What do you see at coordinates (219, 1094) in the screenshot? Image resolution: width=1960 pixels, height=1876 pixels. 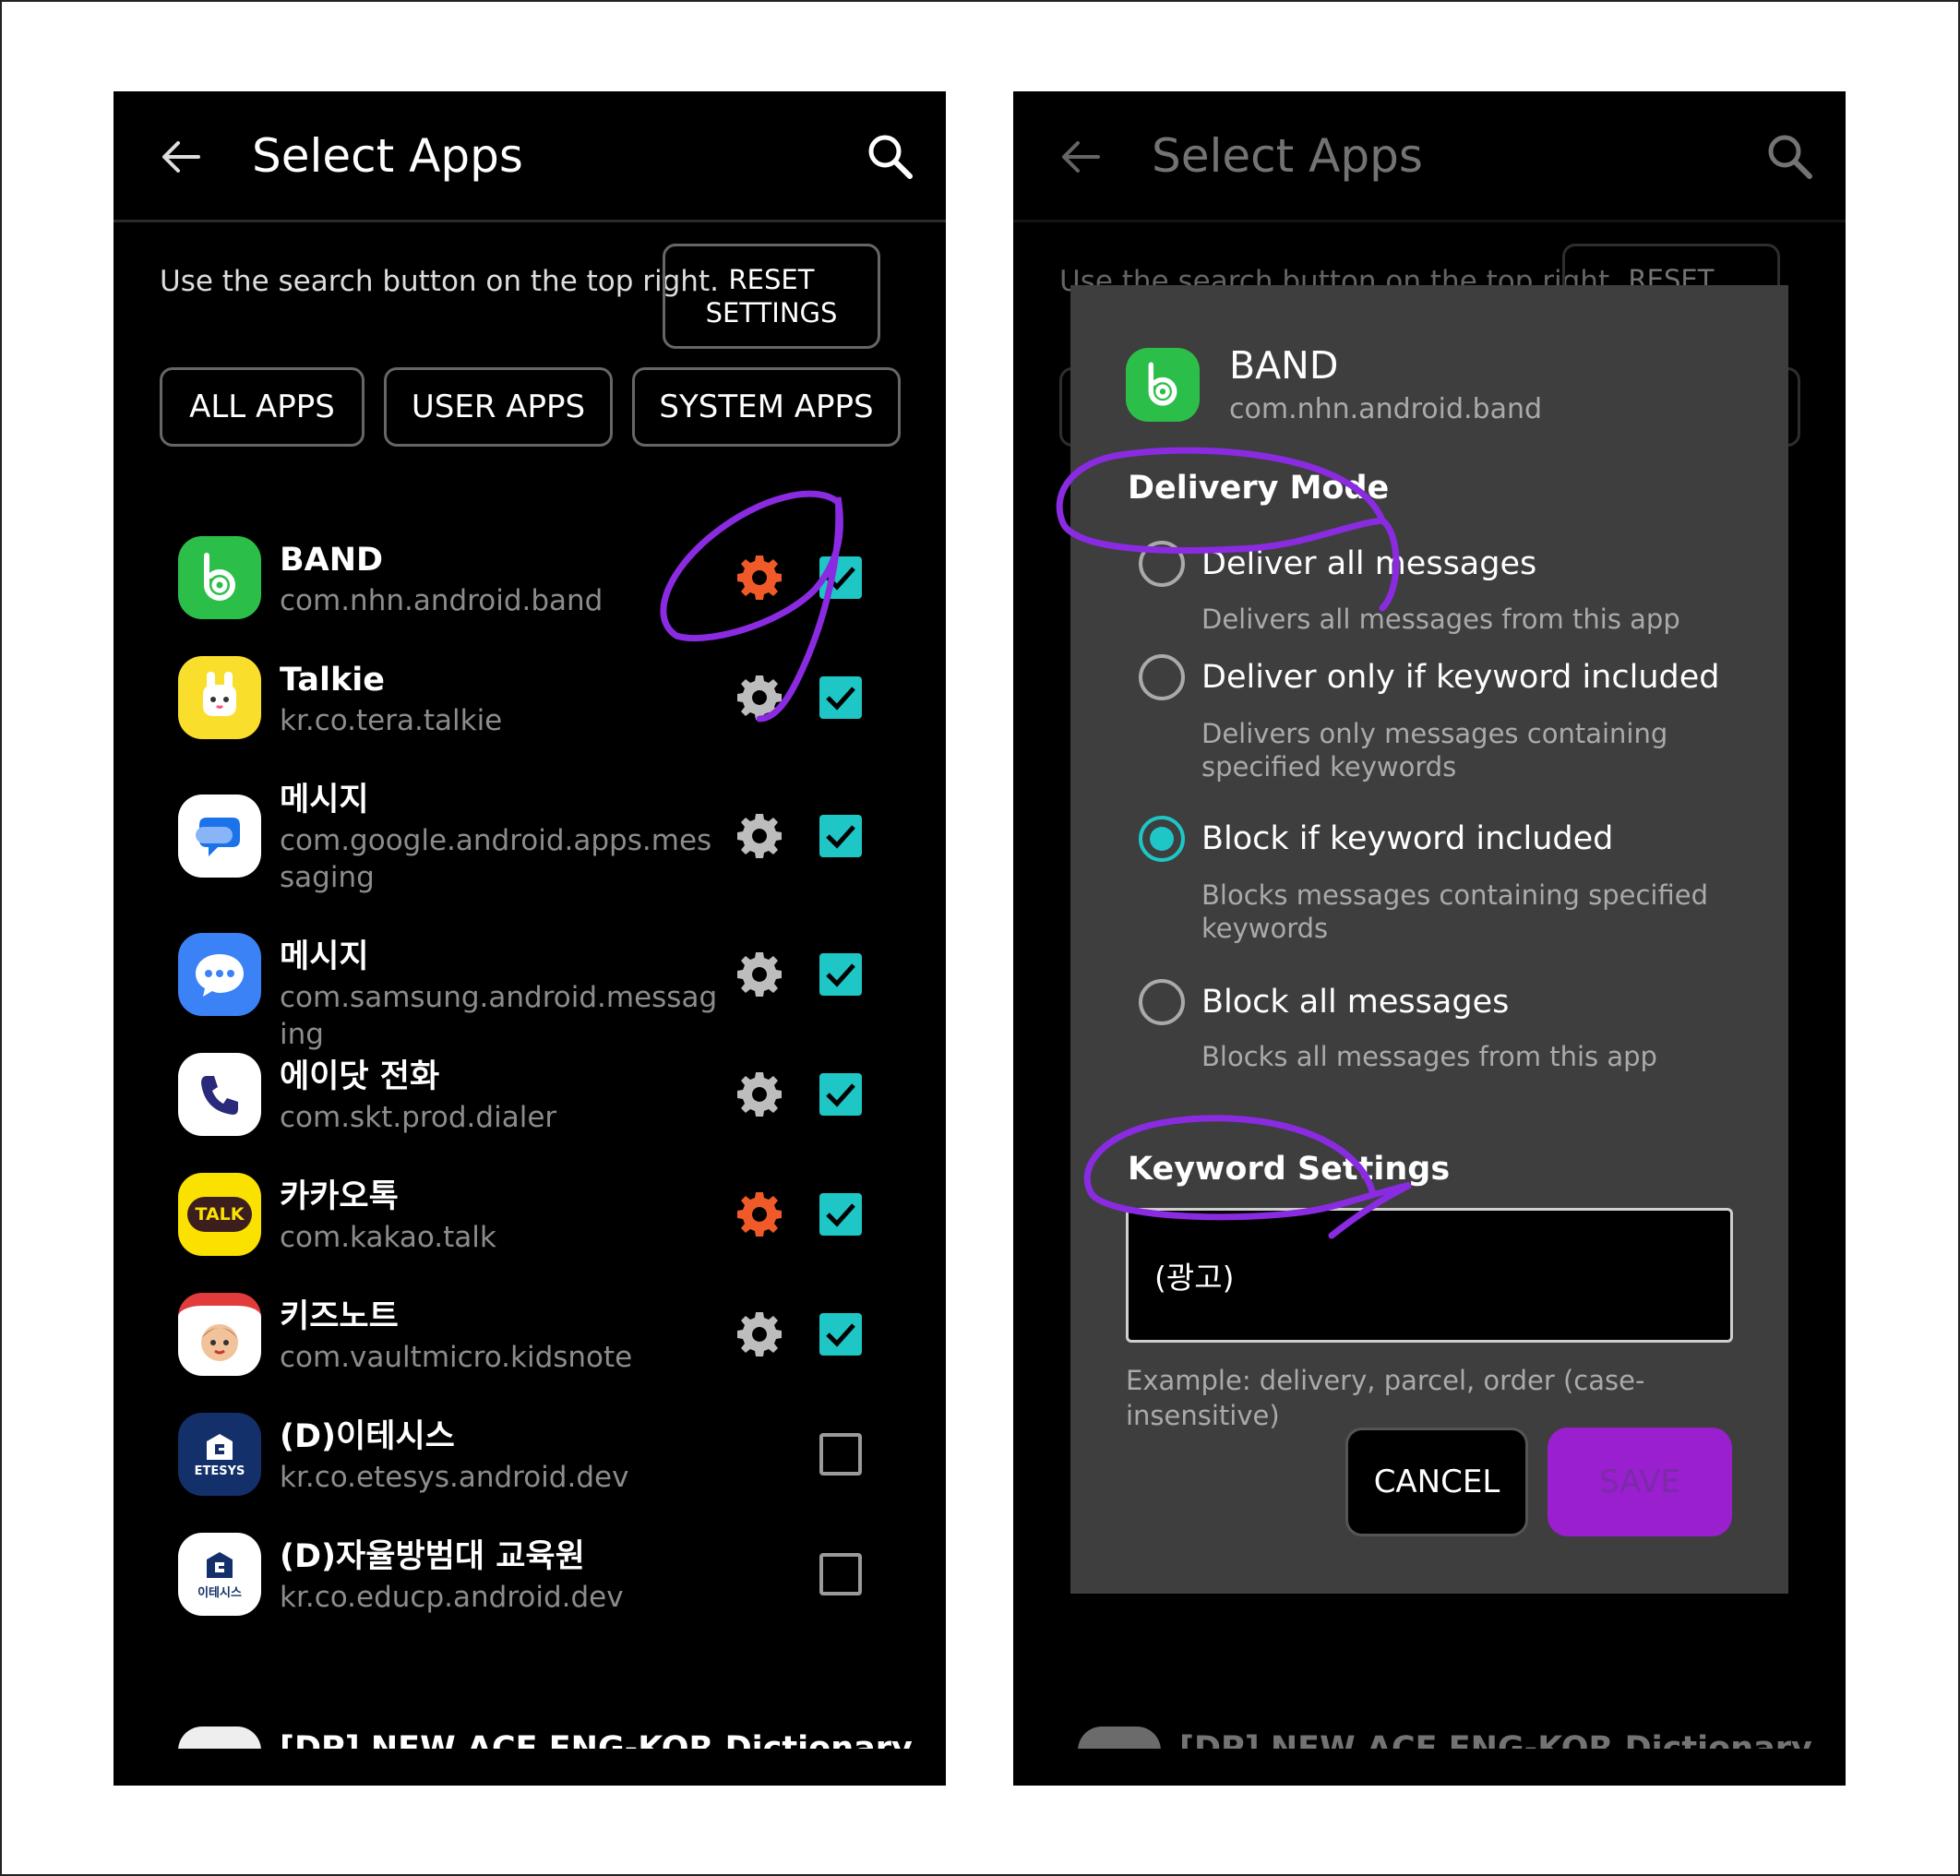 I see `phone-dialer-app-icon` at bounding box center [219, 1094].